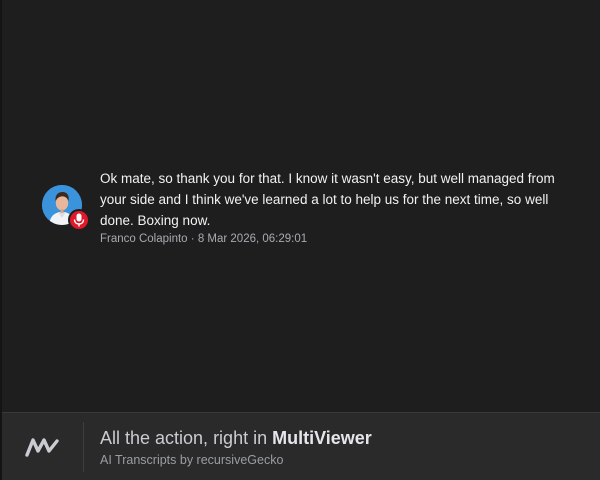 Image resolution: width=600 pixels, height=480 pixels. What do you see at coordinates (335, 239) in the screenshot?
I see `message-meta: Franco Colapinto · 8 Mar 2026, 06:29:01` at bounding box center [335, 239].